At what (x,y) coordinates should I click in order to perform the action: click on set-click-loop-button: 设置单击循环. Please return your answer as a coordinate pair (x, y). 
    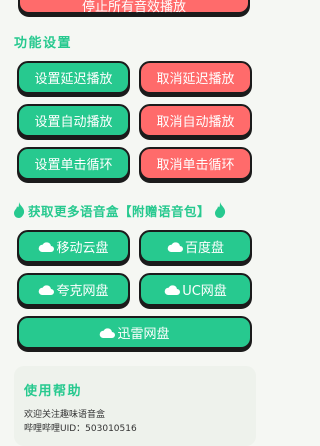
    Looking at the image, I should click on (73, 163).